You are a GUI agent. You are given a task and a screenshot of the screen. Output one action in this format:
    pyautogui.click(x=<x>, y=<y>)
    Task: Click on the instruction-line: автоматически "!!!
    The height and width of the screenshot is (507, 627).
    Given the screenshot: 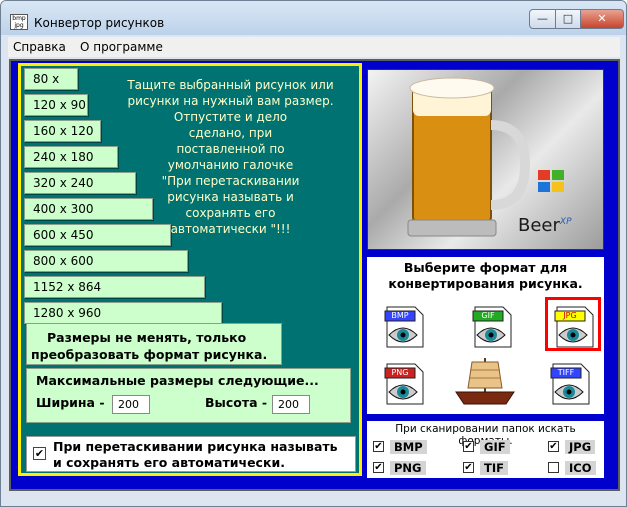 What is the action you would take?
    pyautogui.click(x=230, y=229)
    